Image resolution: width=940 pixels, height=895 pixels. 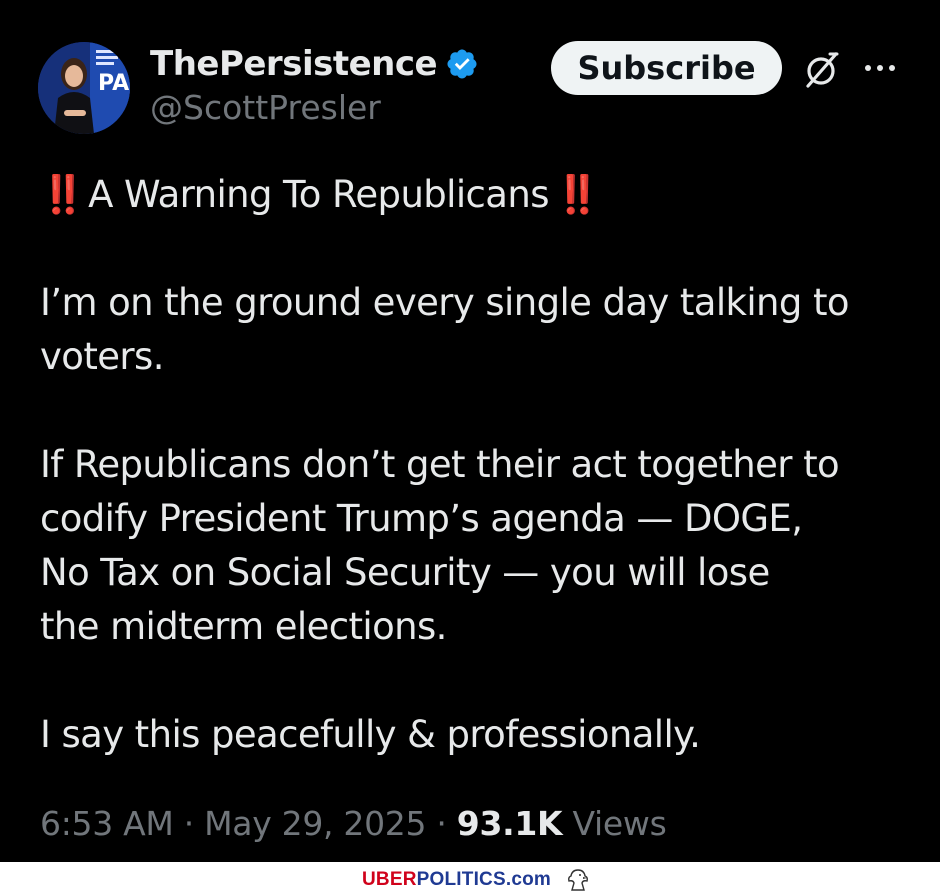 I want to click on display-name: ThePersistence, so click(x=294, y=64).